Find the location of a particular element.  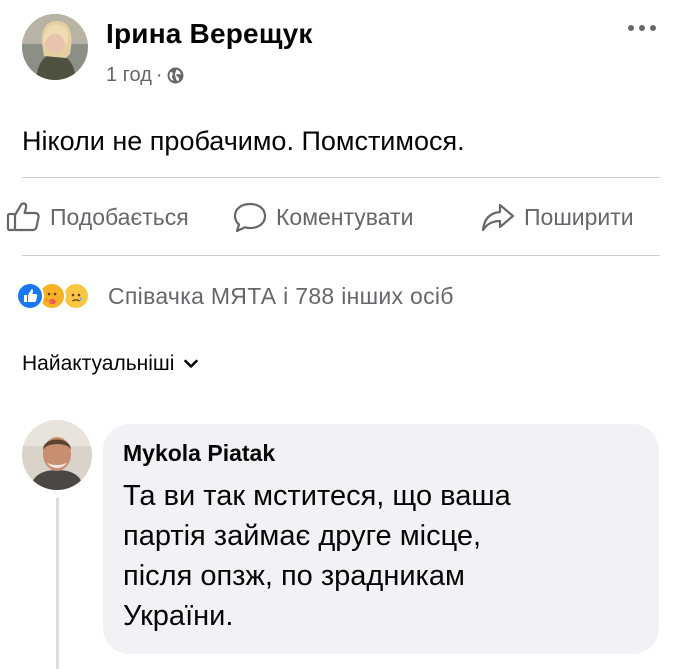

reactions-summary: Співачка МЯТА і 788 інших осіб is located at coordinates (235, 296).